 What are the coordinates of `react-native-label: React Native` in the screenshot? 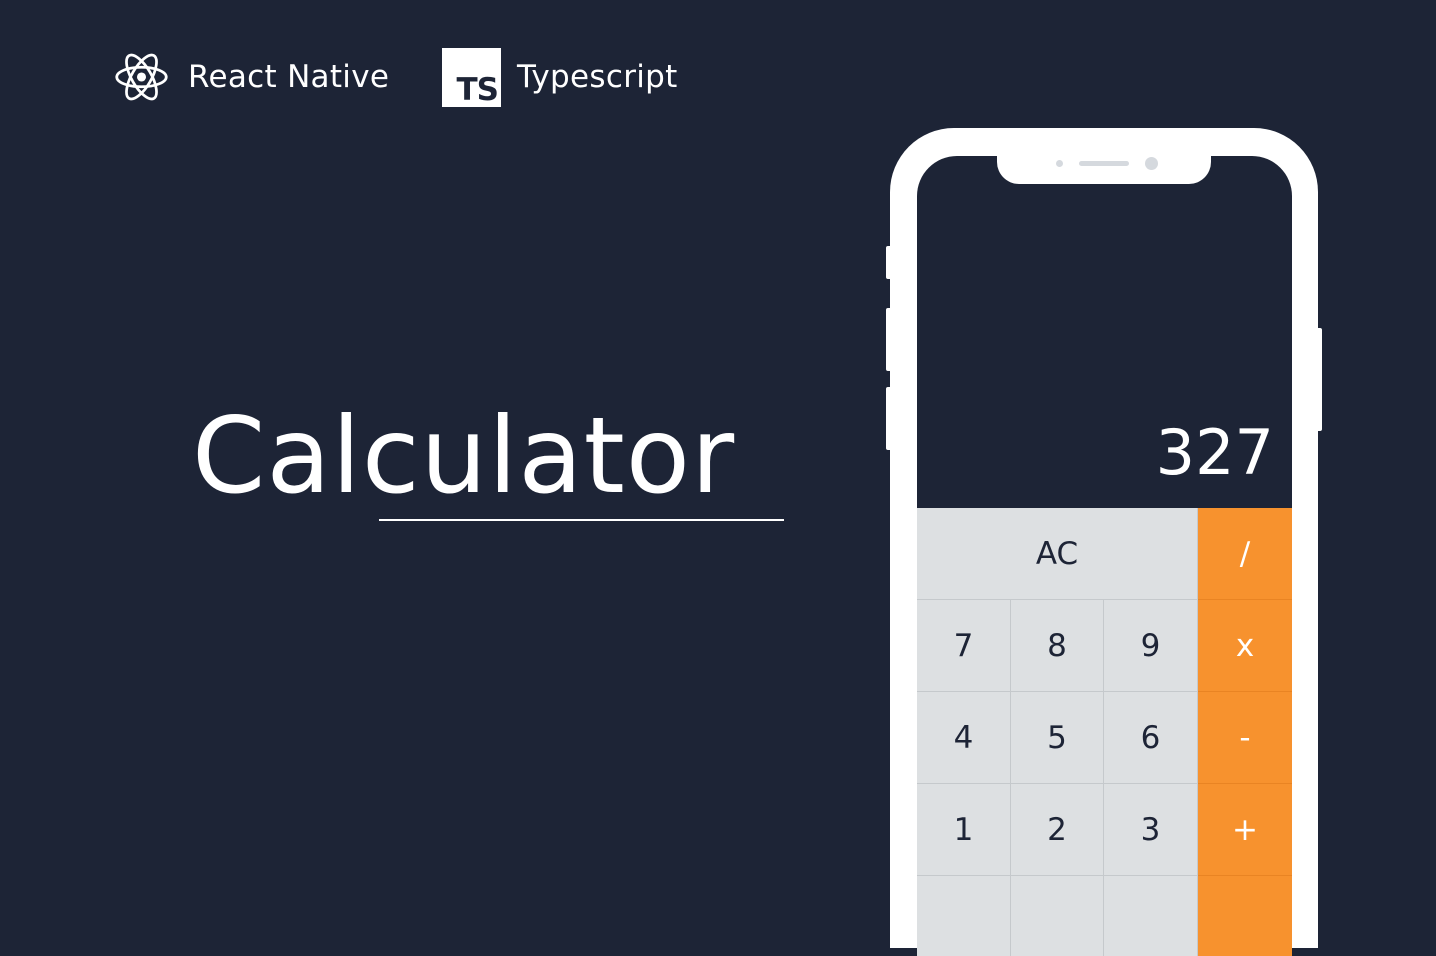 It's located at (289, 77).